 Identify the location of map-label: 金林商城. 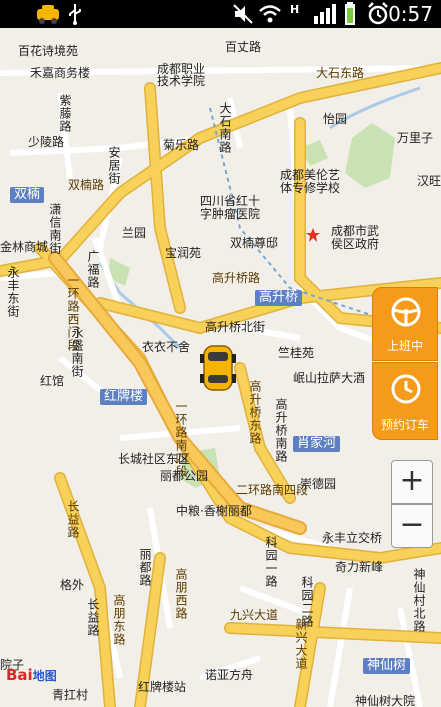
(24, 247).